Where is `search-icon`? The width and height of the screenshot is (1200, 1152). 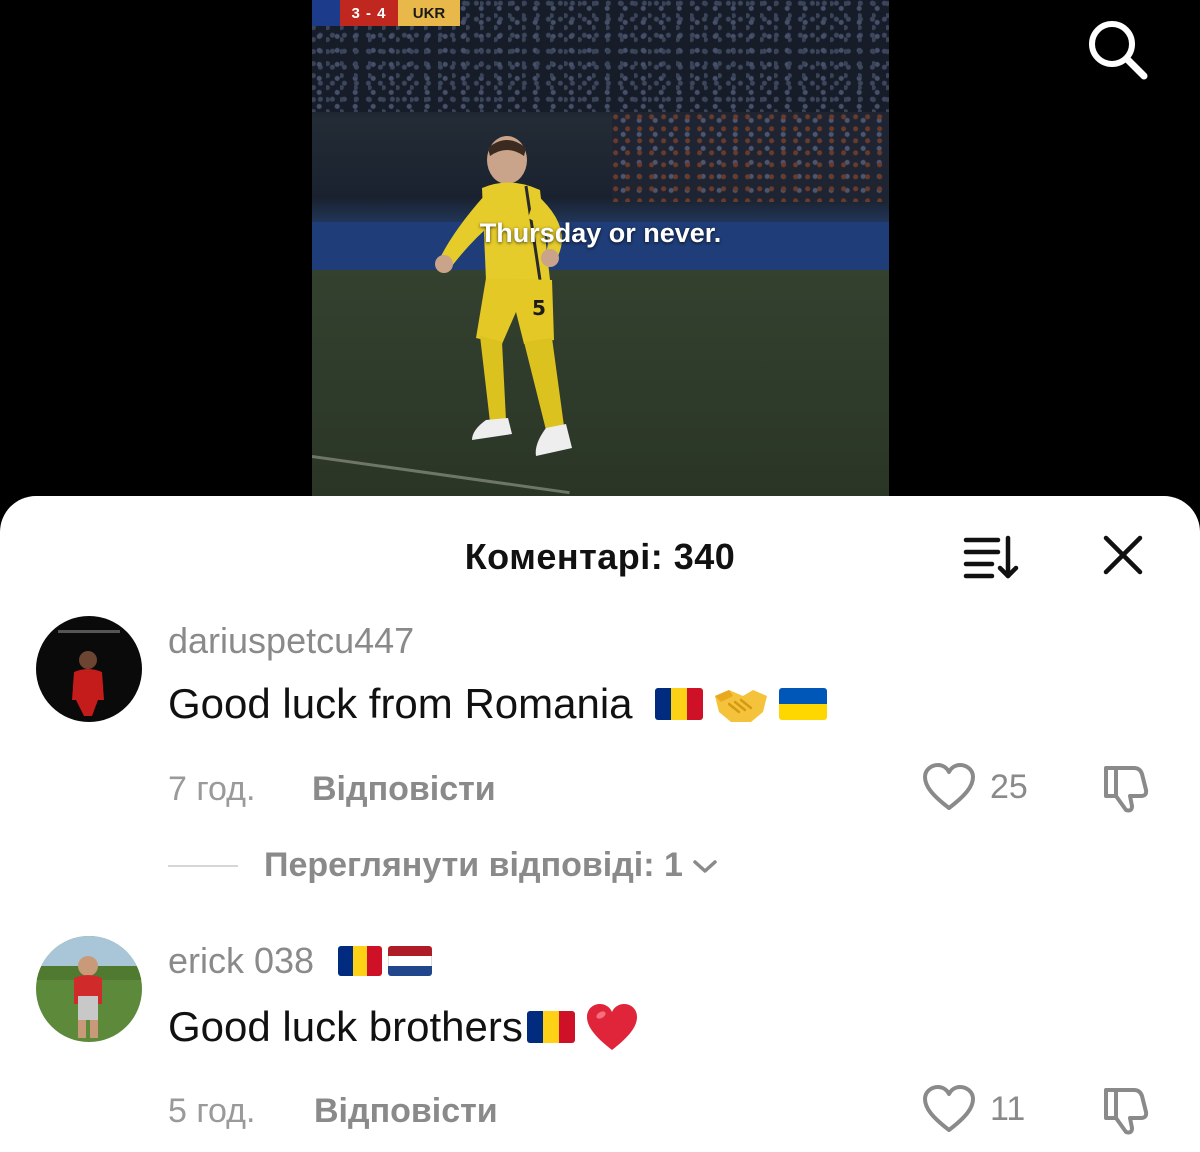
search-icon is located at coordinates (1118, 50).